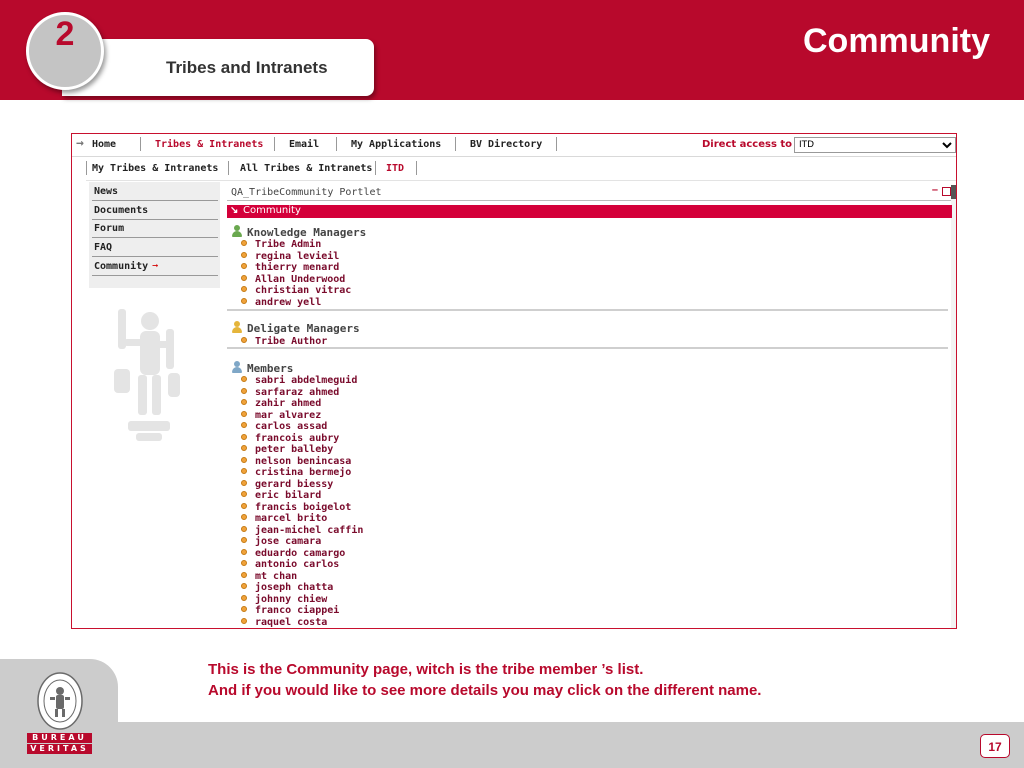 The image size is (1024, 768). What do you see at coordinates (294, 484) in the screenshot?
I see `person-name: gerard biessy` at bounding box center [294, 484].